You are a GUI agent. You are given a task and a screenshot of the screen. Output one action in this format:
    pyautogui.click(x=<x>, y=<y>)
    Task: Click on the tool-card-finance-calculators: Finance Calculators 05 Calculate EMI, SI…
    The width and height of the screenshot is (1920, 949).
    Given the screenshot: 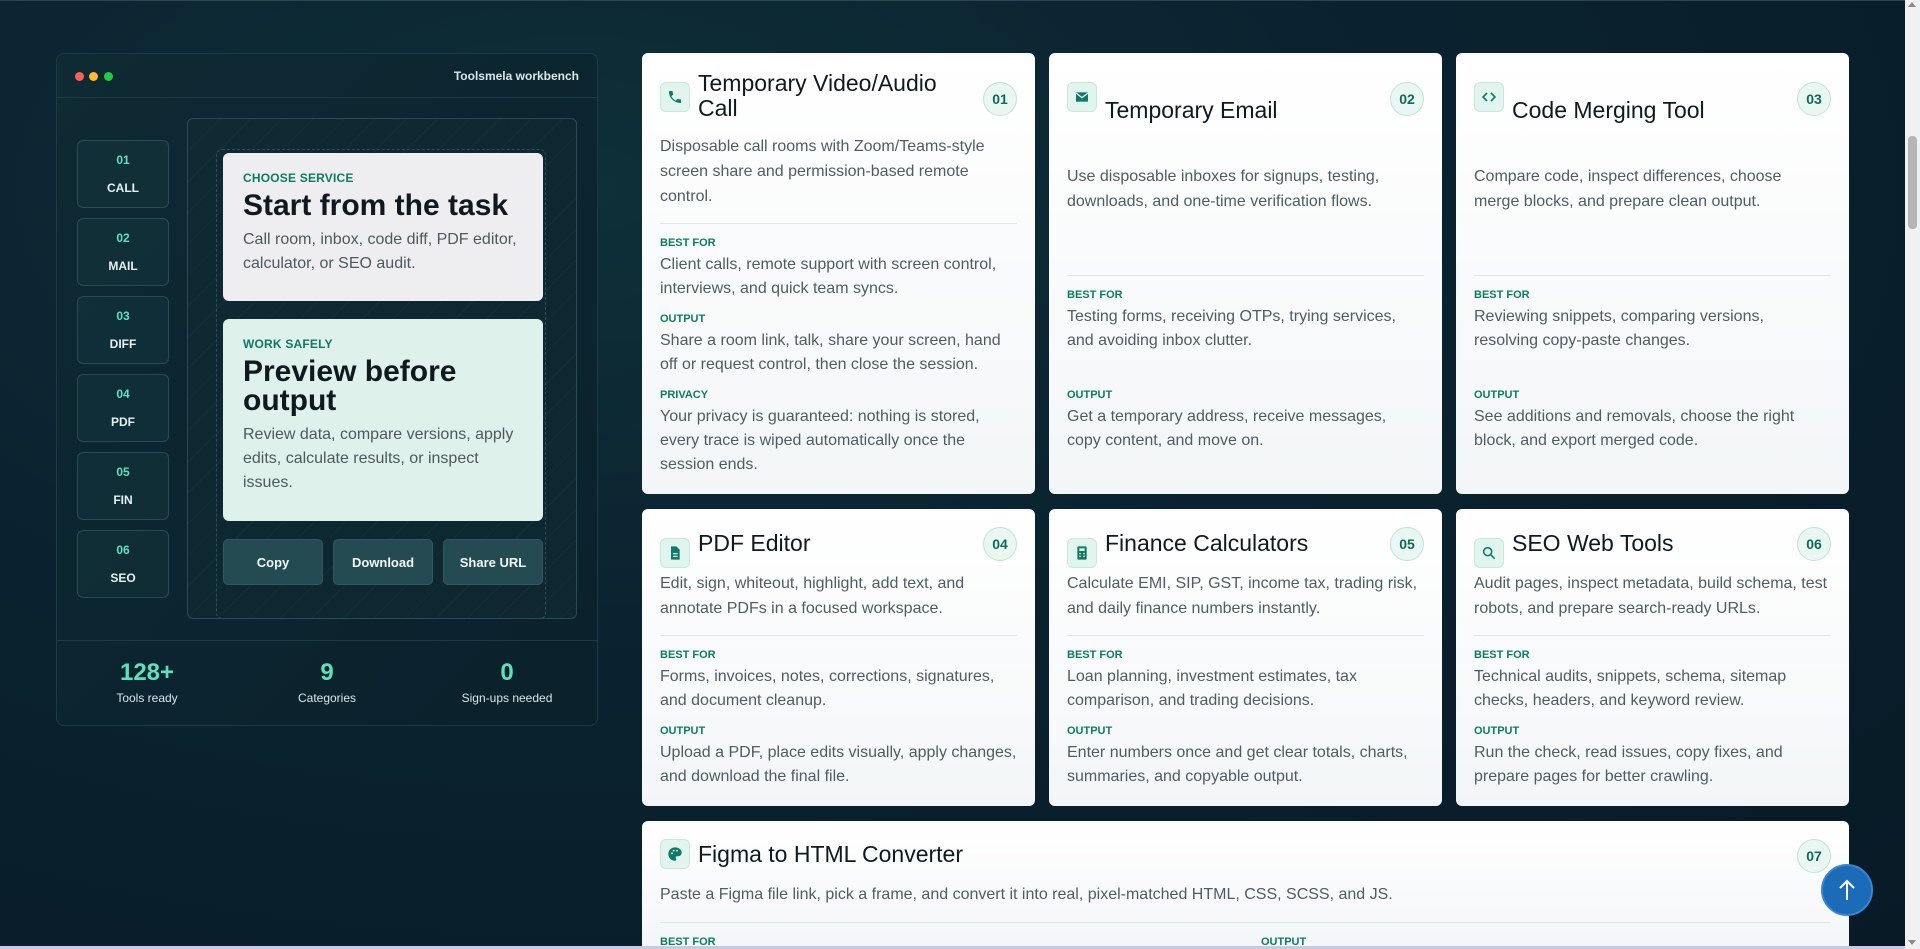 What is the action you would take?
    pyautogui.click(x=1245, y=657)
    